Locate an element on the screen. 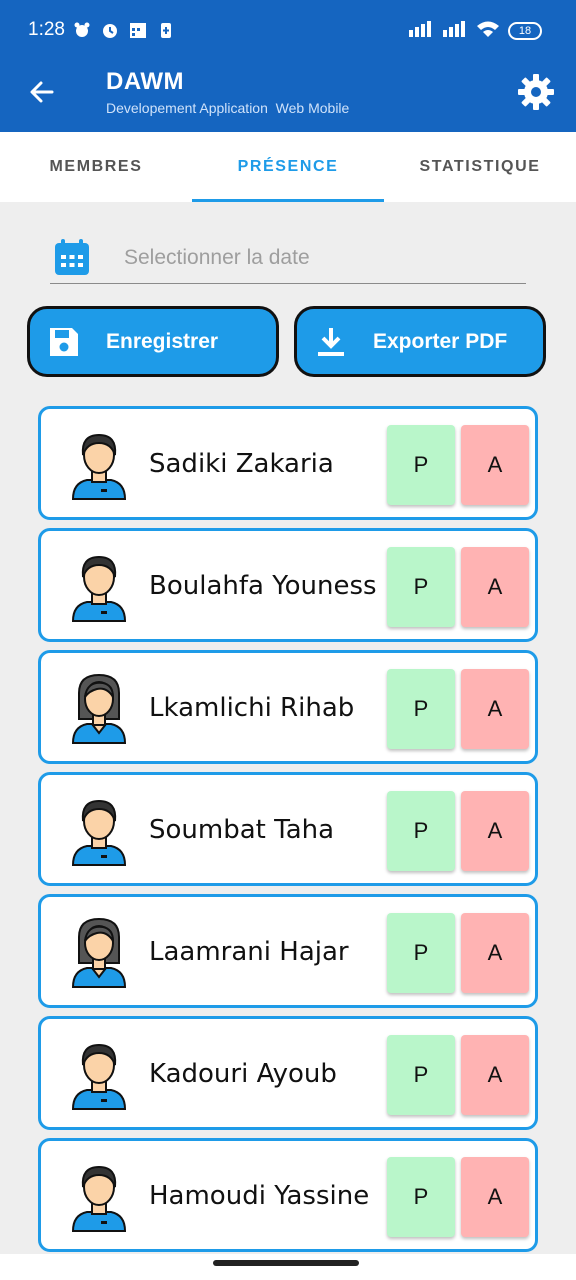 This screenshot has height=1280, width=576. member-name: Kadouri Ayoub is located at coordinates (243, 1074).